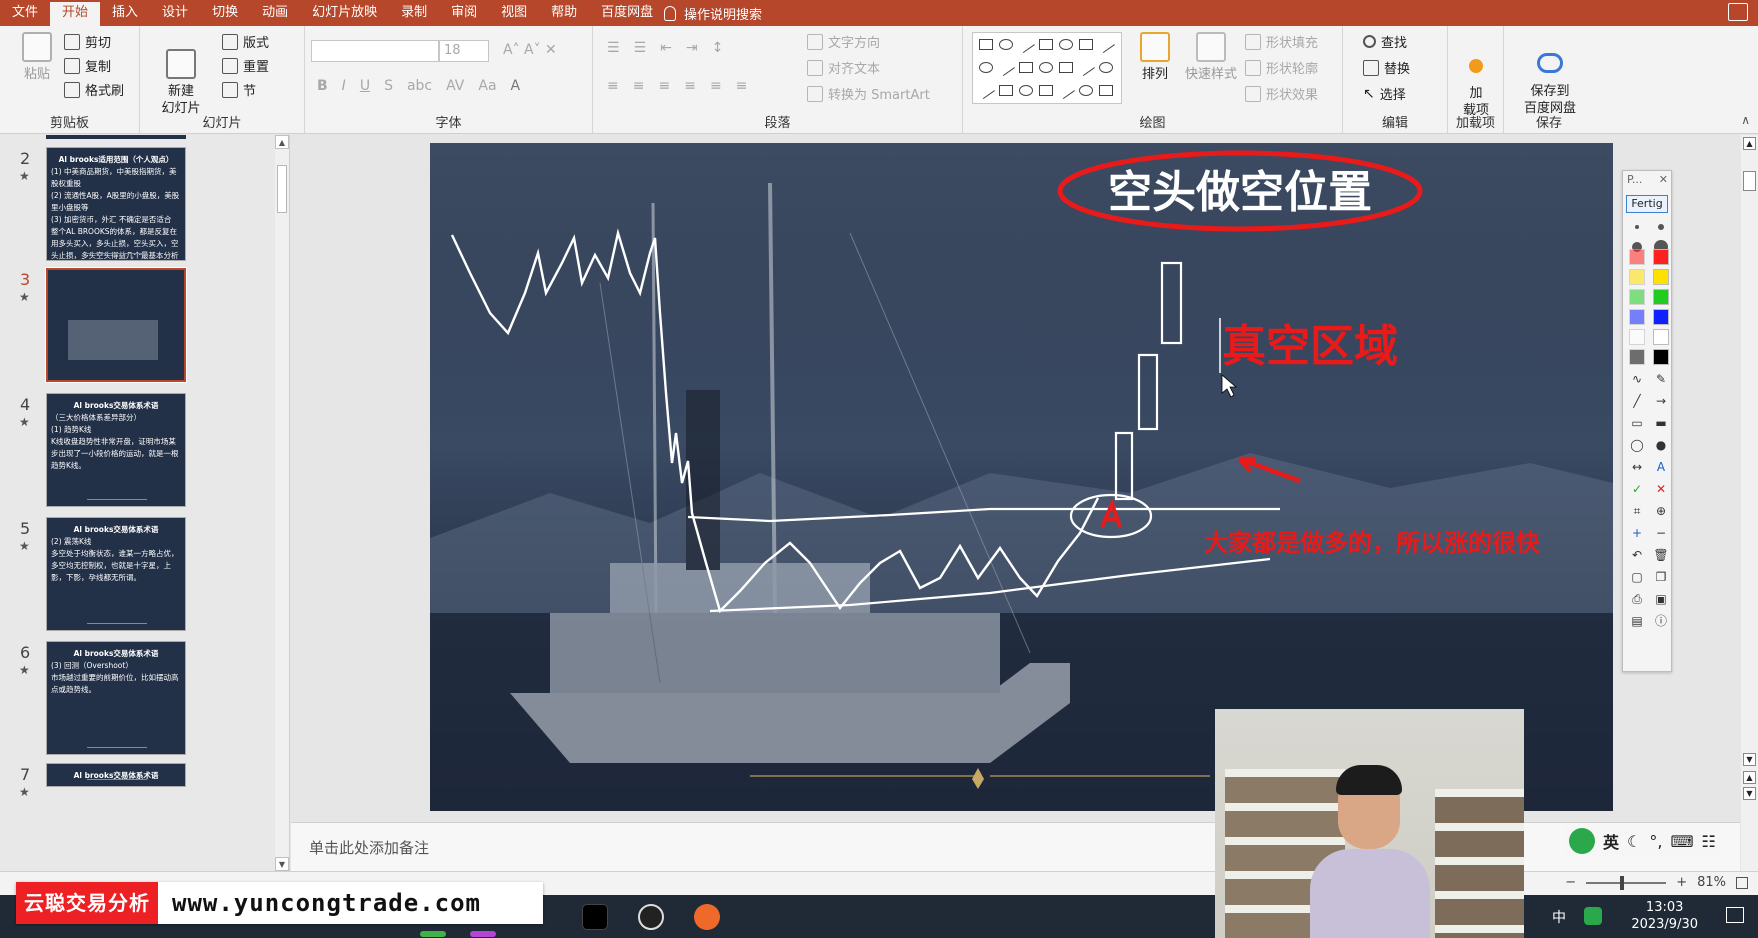  Describe the element at coordinates (1661, 401) in the screenshot. I see `arrow-icon: →` at that location.